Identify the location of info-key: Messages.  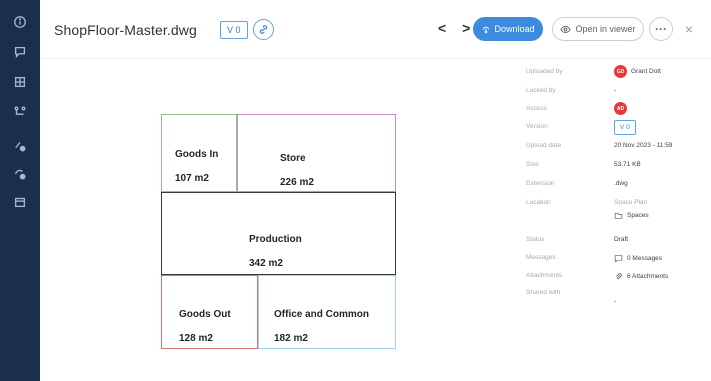
(541, 257).